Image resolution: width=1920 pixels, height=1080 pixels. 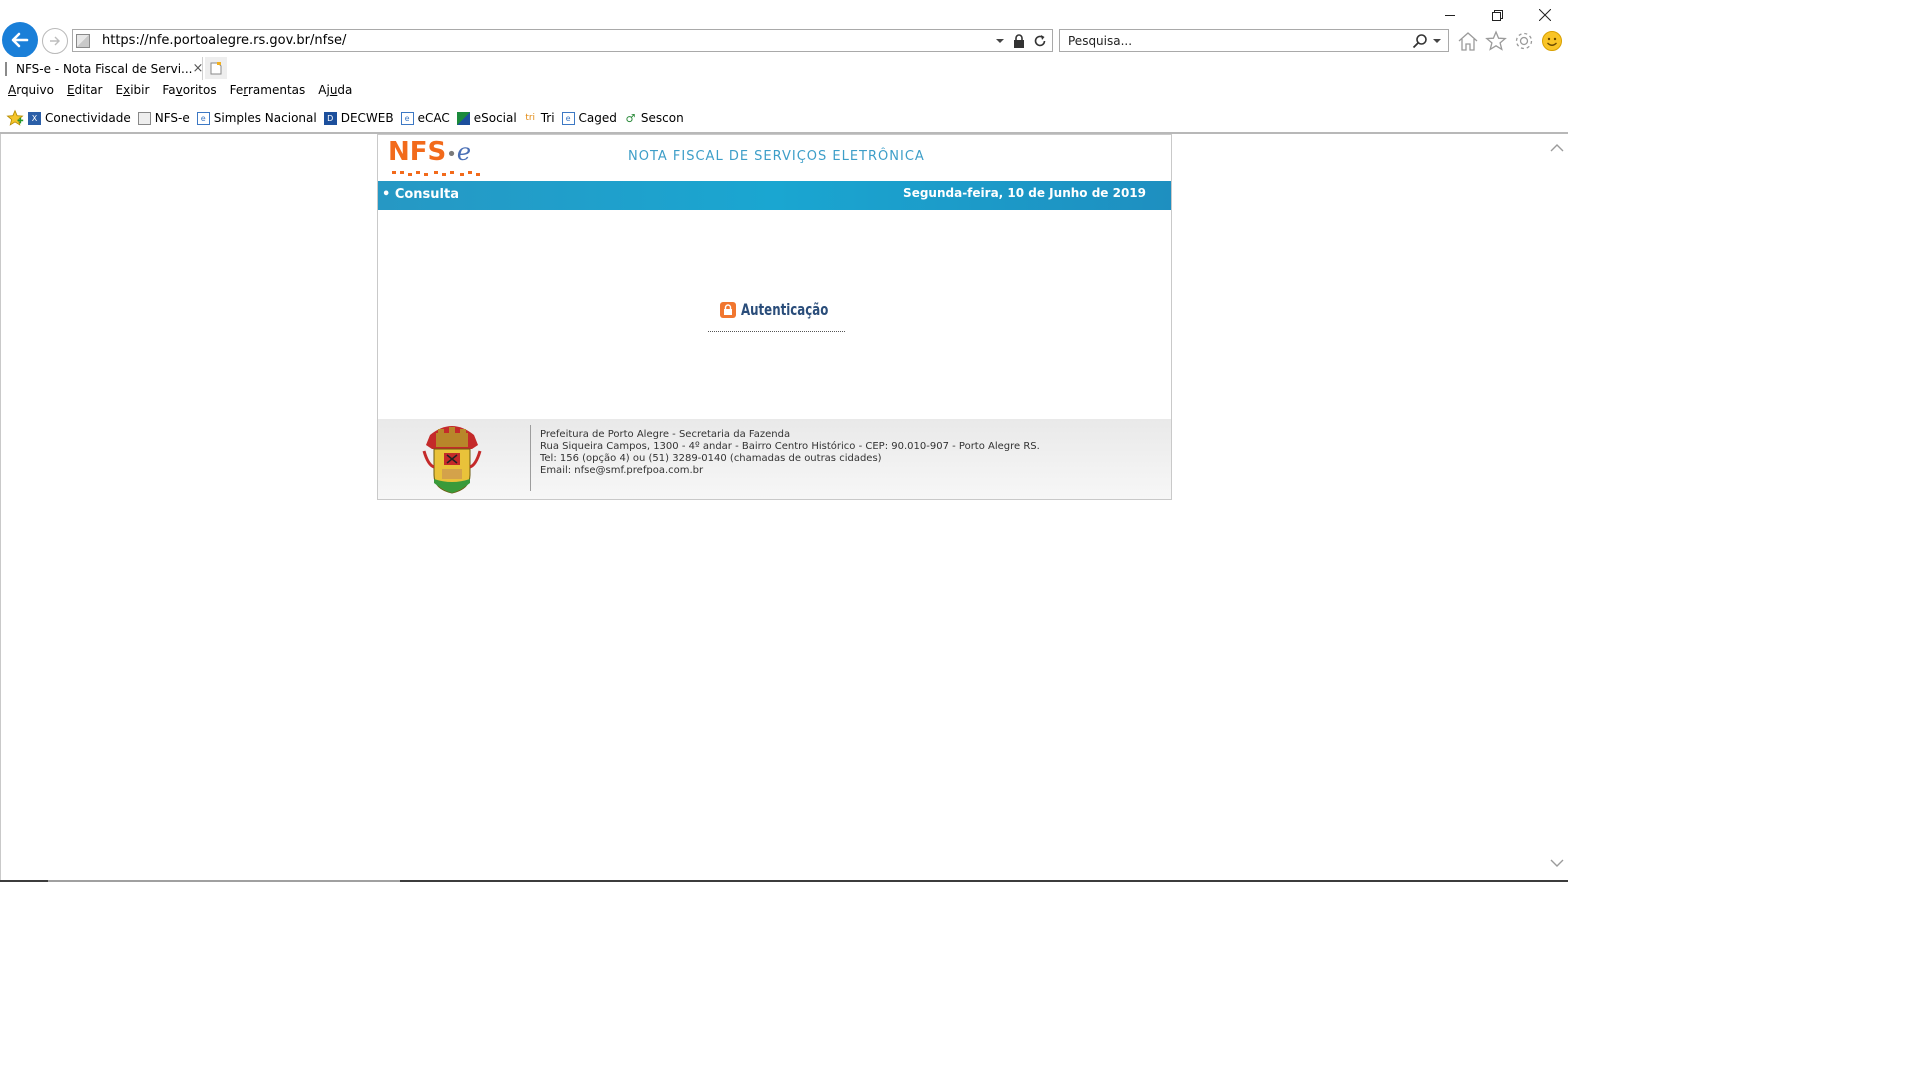 I want to click on favorites-add-star-icon, so click(x=15, y=117).